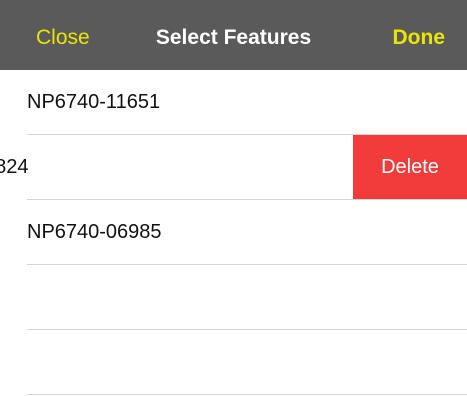  I want to click on delete-button: Delete, so click(410, 167).